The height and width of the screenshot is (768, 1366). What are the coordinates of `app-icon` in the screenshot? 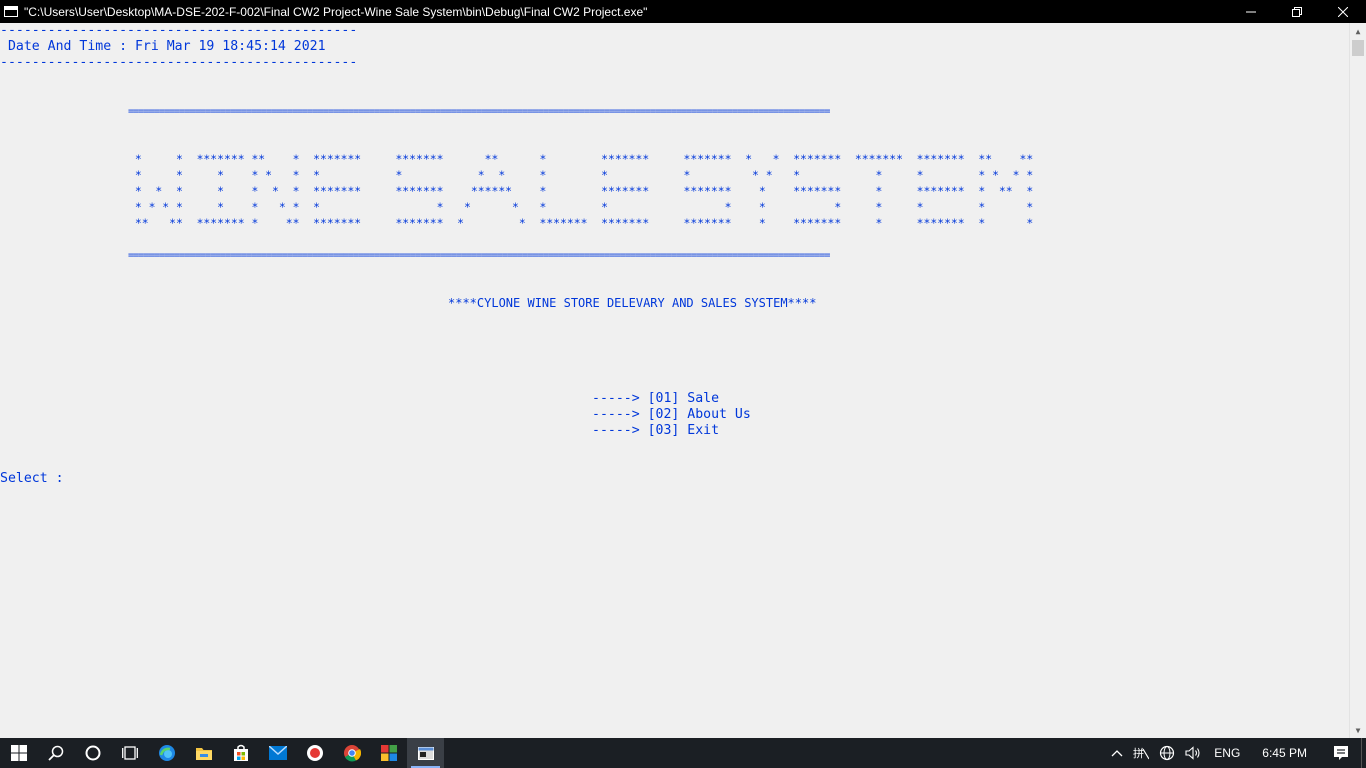 It's located at (388, 753).